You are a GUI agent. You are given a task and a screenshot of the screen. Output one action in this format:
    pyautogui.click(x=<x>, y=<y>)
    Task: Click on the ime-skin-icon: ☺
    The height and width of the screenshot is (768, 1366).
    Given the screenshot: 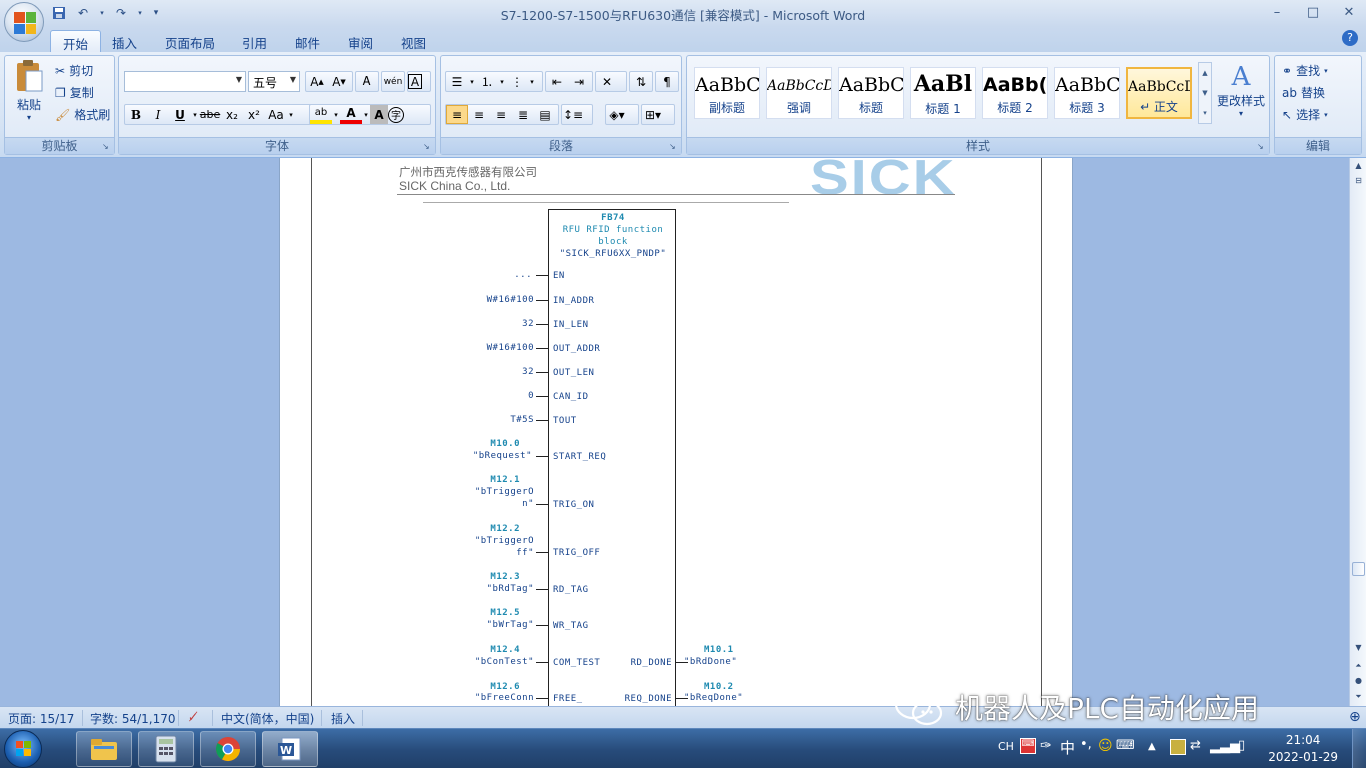 What is the action you would take?
    pyautogui.click(x=1105, y=746)
    